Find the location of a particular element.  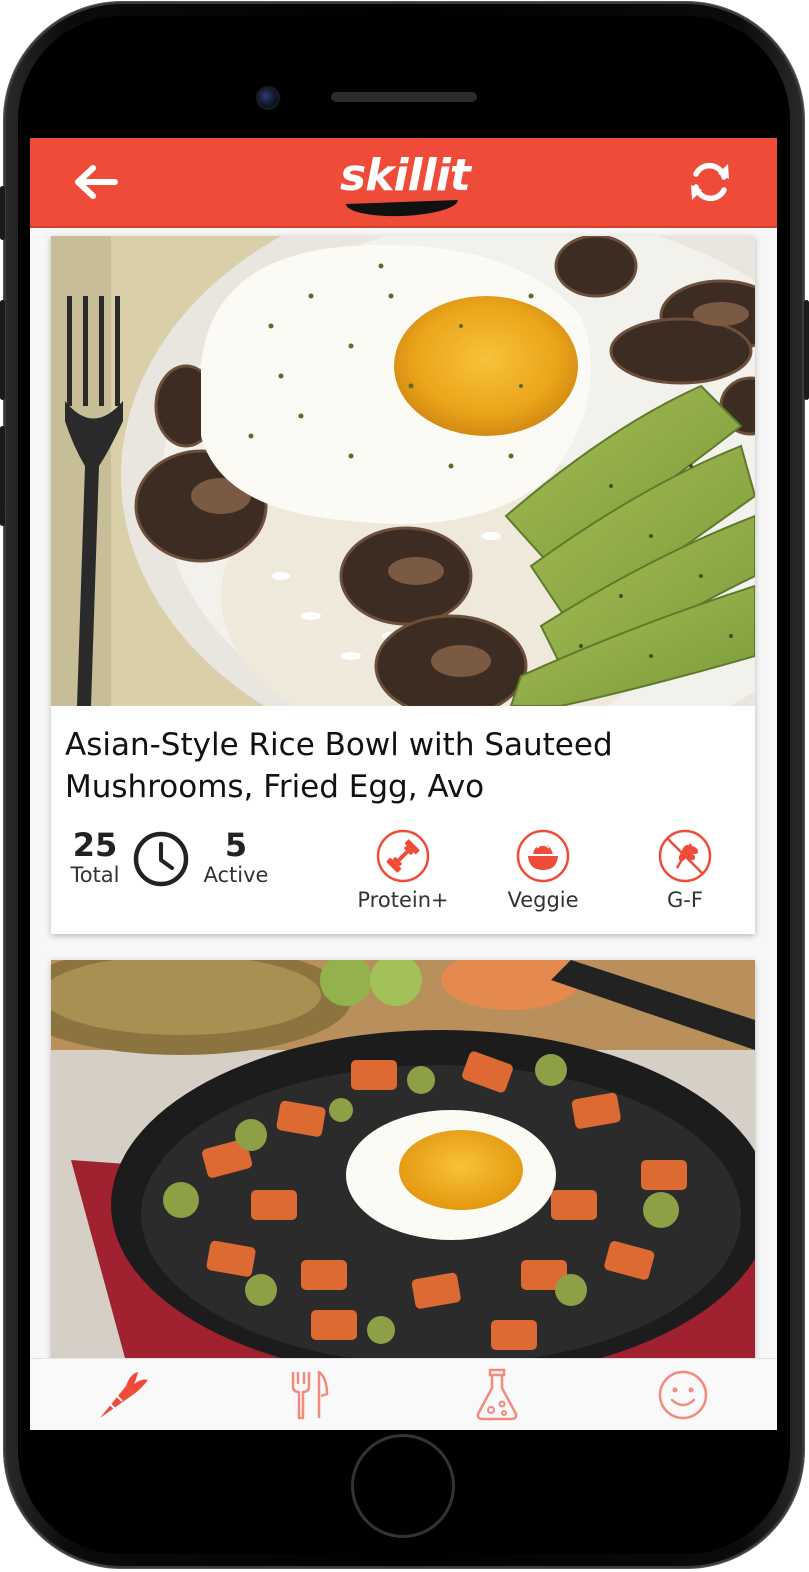

flask-icon is located at coordinates (497, 1394).